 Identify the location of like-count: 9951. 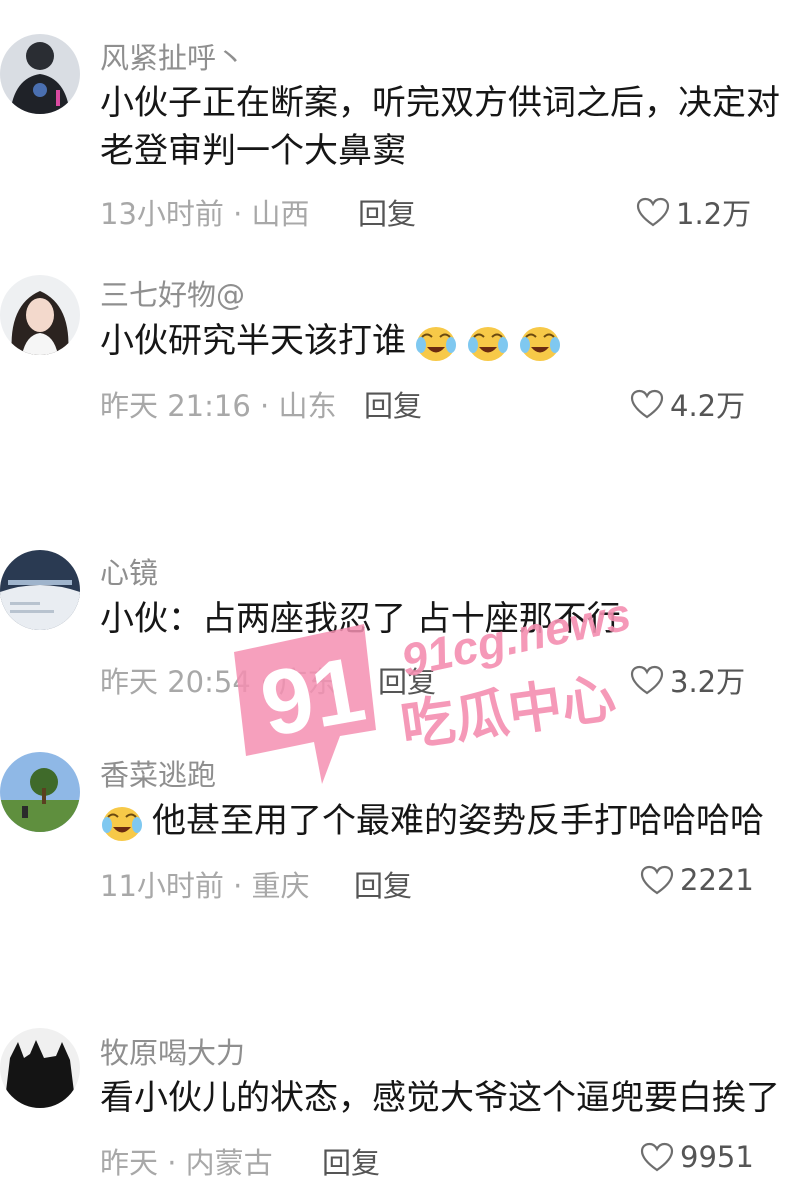
(717, 1157).